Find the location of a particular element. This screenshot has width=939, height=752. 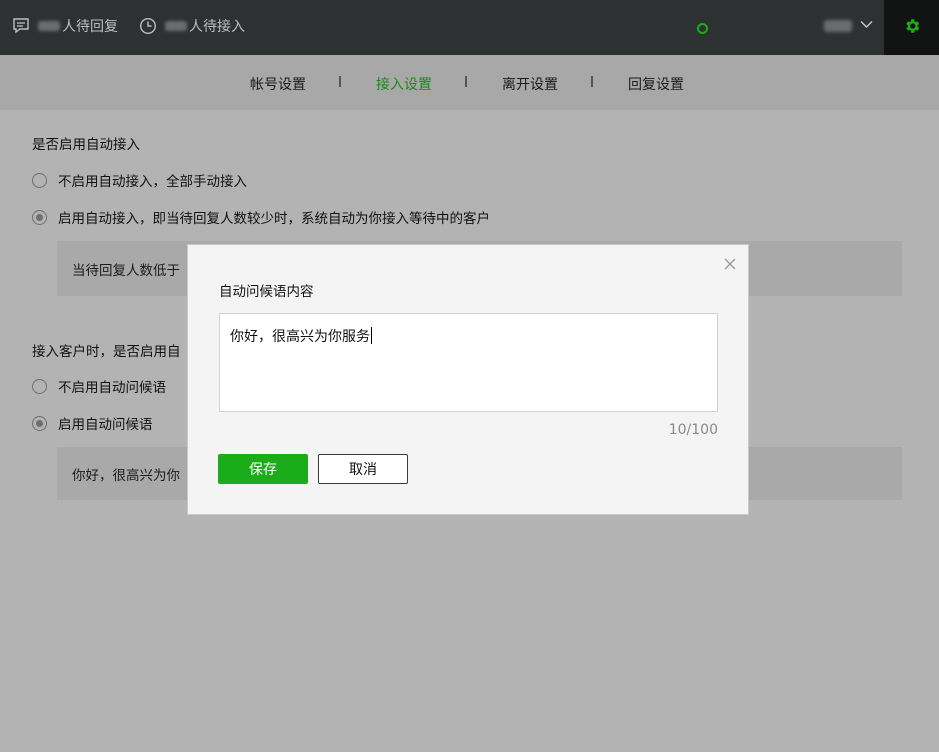

chat-bubble-icon is located at coordinates (21, 26).